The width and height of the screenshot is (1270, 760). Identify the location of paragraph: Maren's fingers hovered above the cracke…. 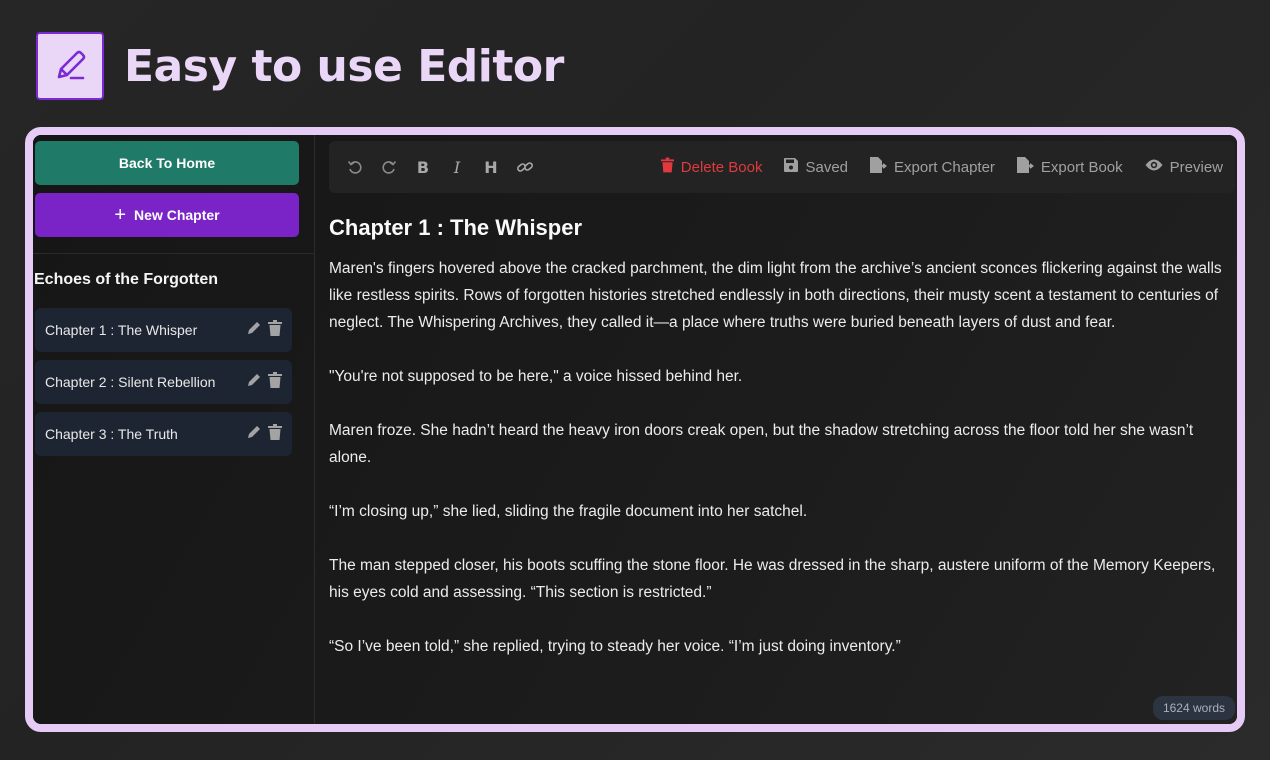
(775, 295).